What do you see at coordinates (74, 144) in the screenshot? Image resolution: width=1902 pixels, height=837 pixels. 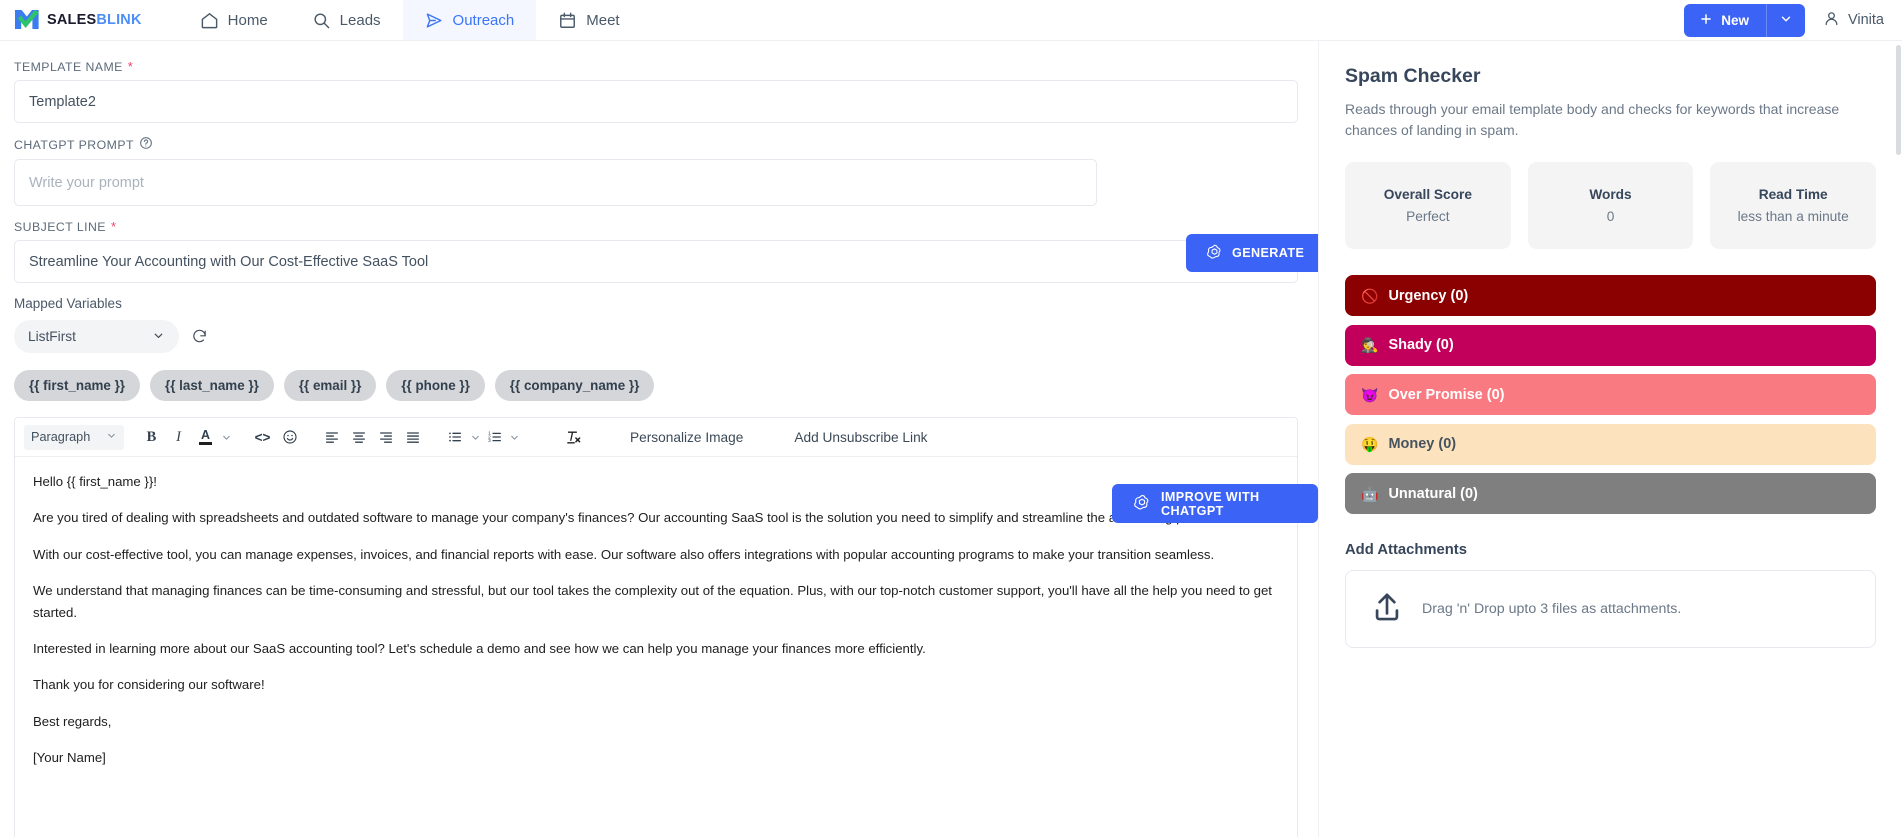 I see `chatgpt-prompt-label-text: CHATGPT PROMPT` at bounding box center [74, 144].